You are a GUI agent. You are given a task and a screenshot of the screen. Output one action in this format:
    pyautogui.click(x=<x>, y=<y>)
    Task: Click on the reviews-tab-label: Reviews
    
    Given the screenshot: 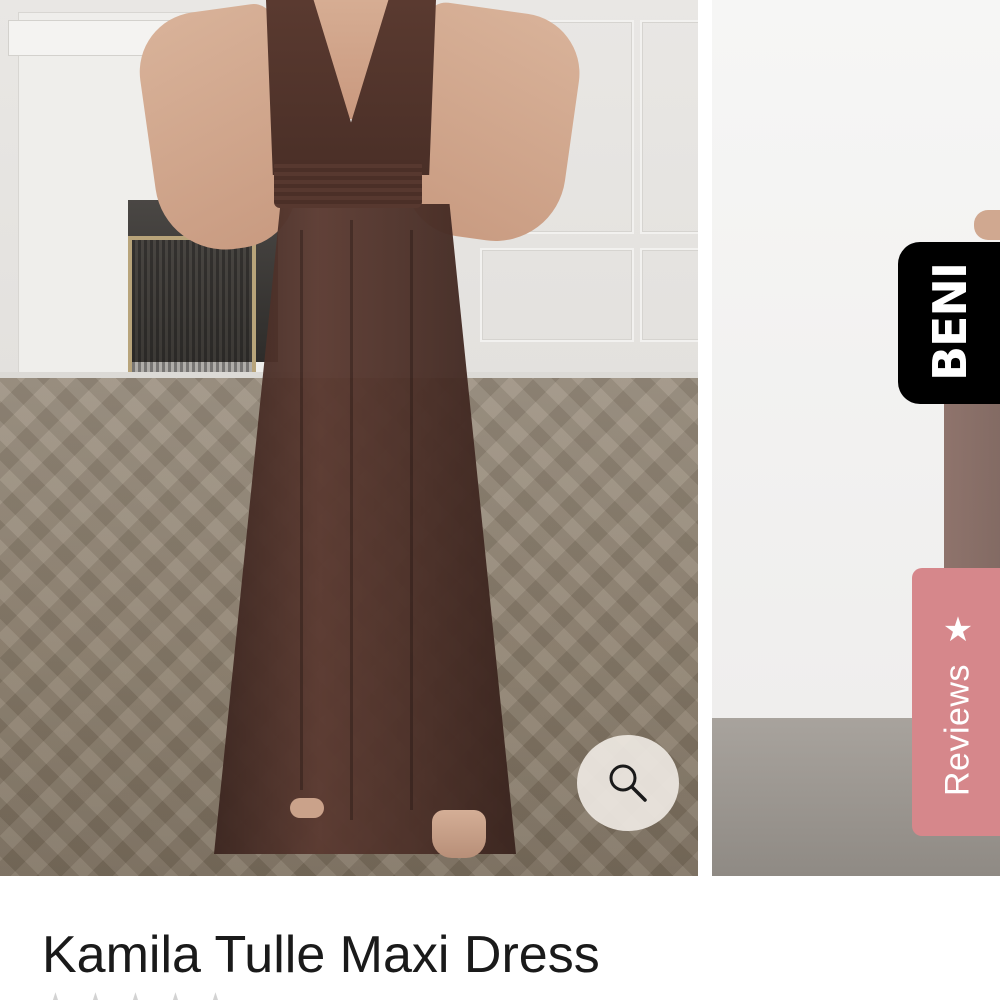 What is the action you would take?
    pyautogui.click(x=957, y=730)
    